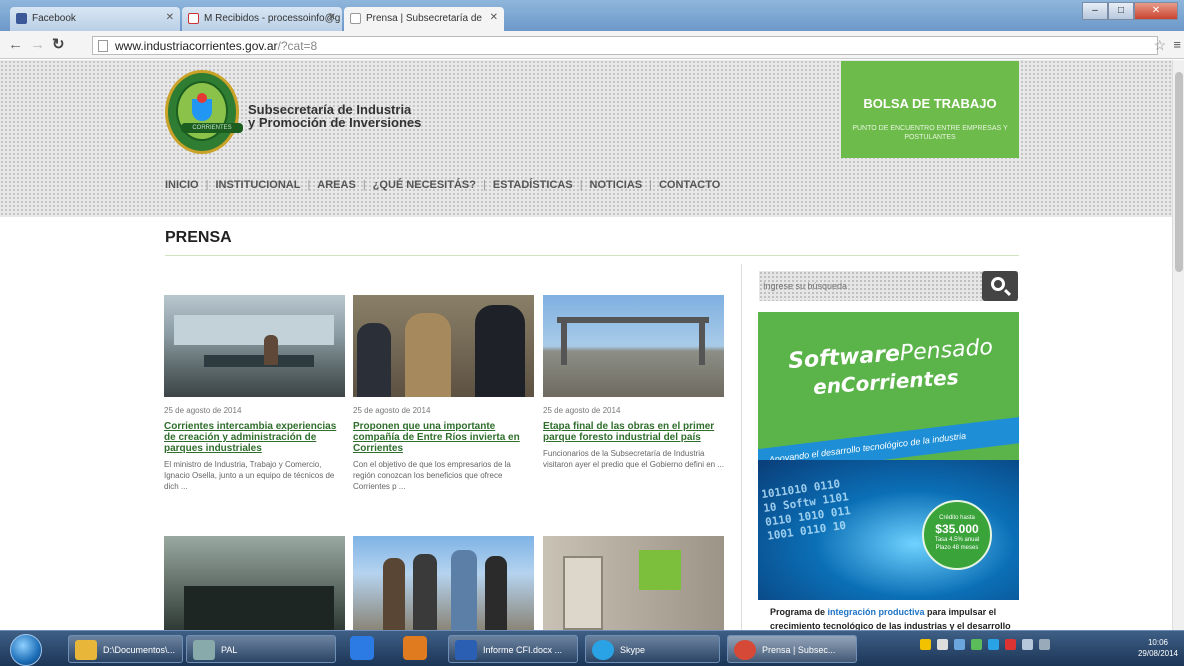 Image resolution: width=1184 pixels, height=666 pixels. What do you see at coordinates (946, 350) in the screenshot?
I see `banner-word-pensado: Pensado` at bounding box center [946, 350].